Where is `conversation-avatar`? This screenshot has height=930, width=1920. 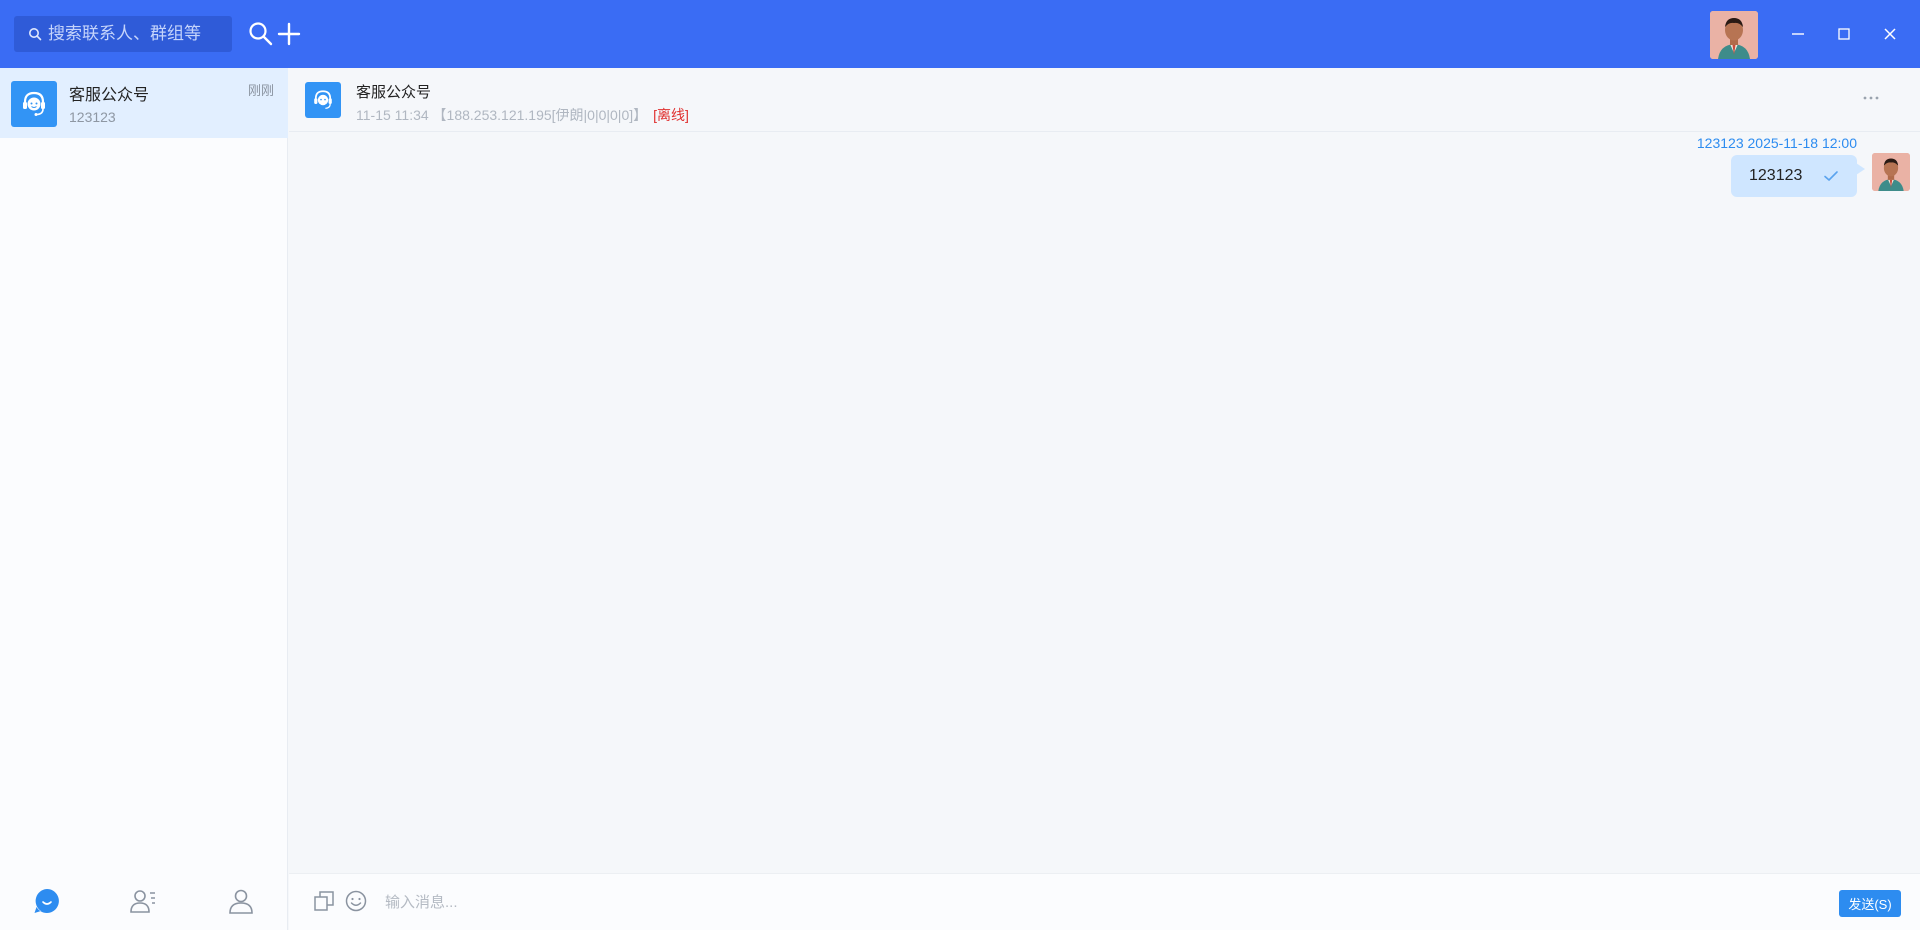
conversation-avatar is located at coordinates (34, 104).